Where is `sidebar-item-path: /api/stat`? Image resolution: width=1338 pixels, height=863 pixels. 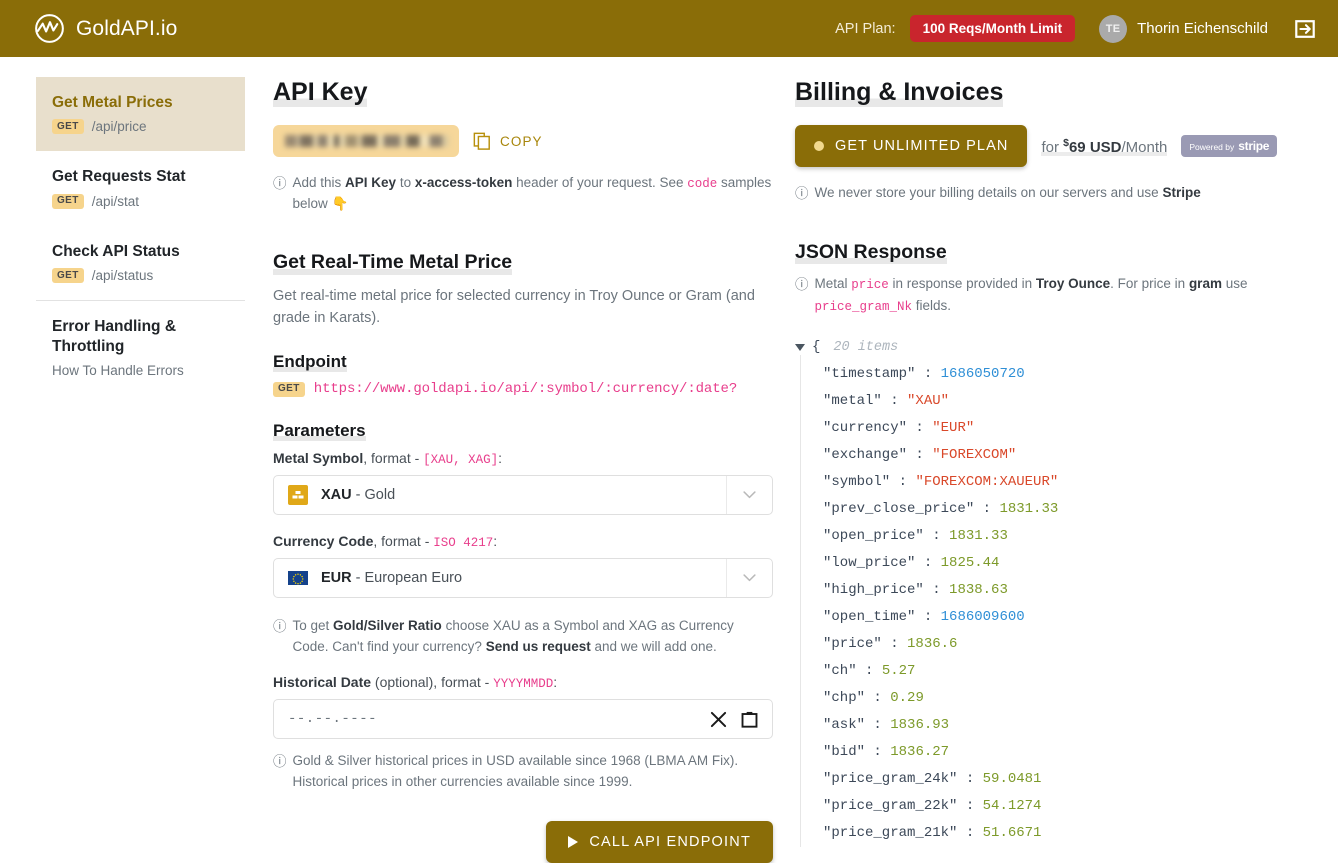 sidebar-item-path: /api/stat is located at coordinates (115, 201).